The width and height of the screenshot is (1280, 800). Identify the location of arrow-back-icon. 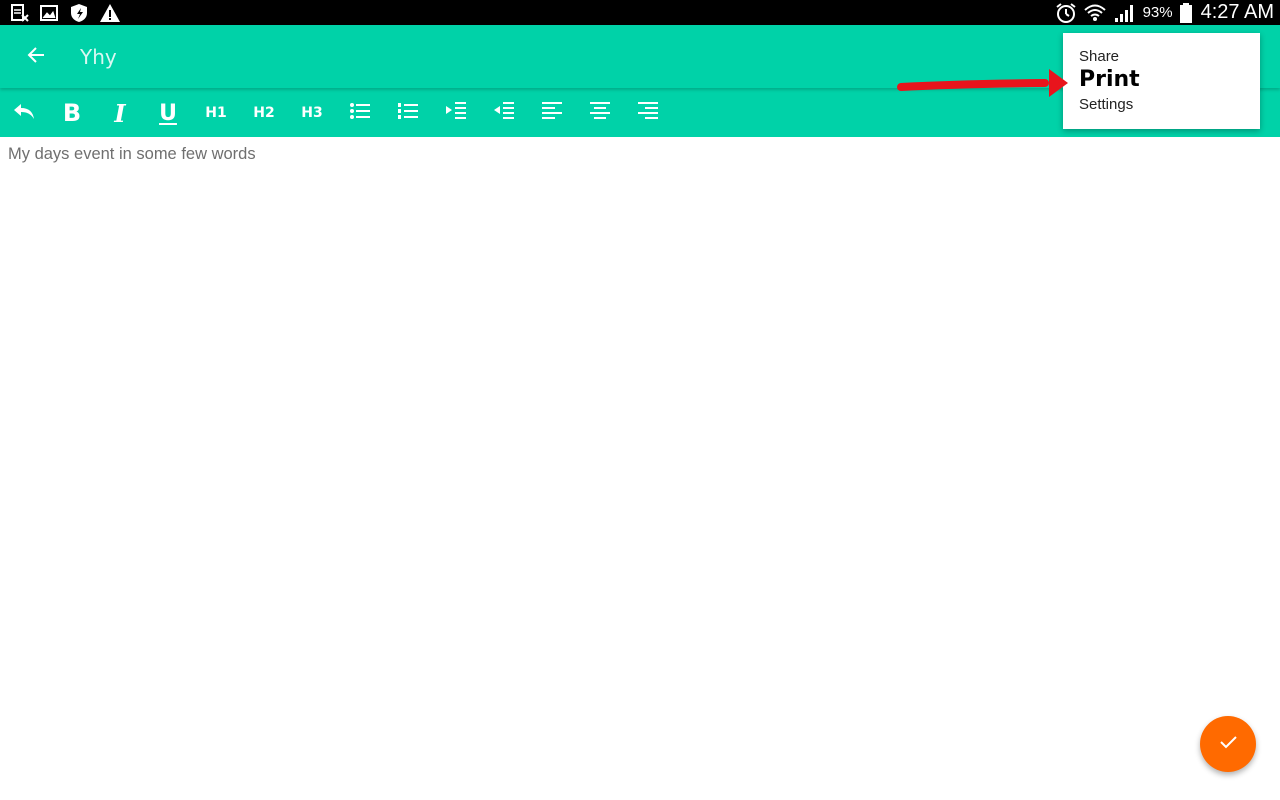
(36, 57).